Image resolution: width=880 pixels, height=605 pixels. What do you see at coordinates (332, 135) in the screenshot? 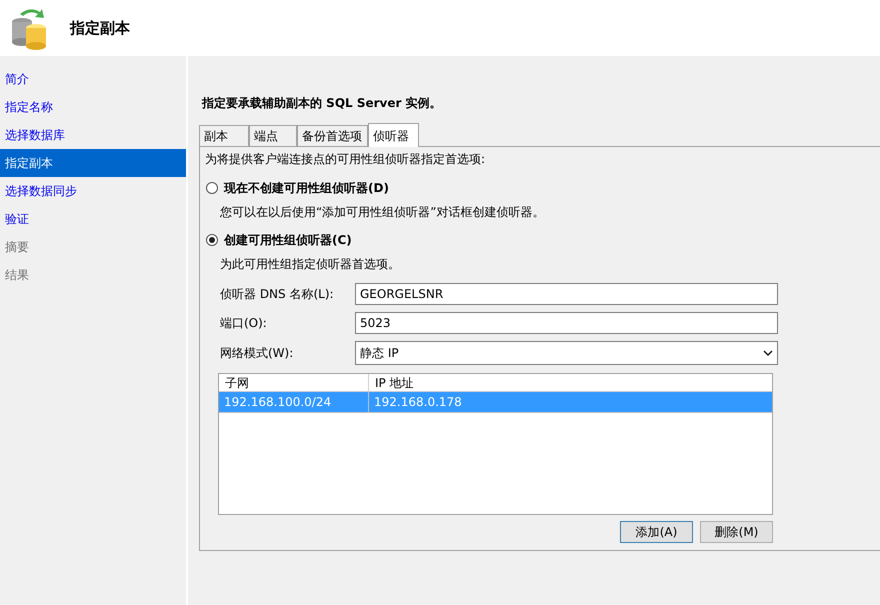
I see `tab: 备份首选项` at bounding box center [332, 135].